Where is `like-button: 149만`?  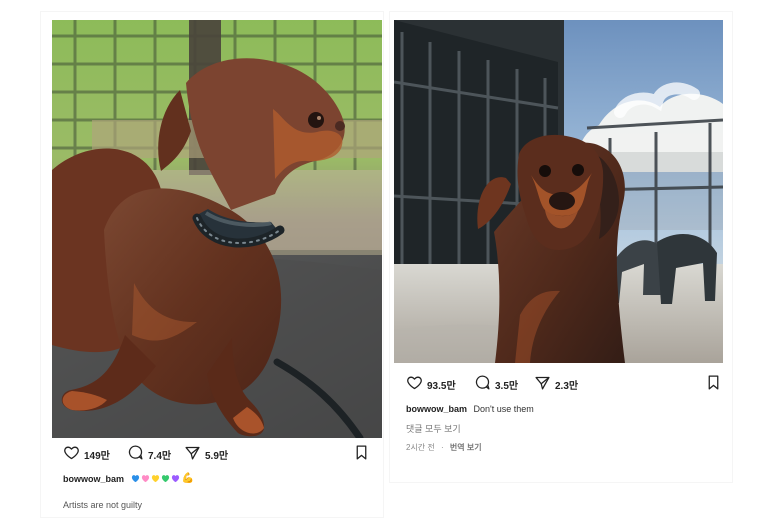
like-button: 149만 is located at coordinates (86, 454).